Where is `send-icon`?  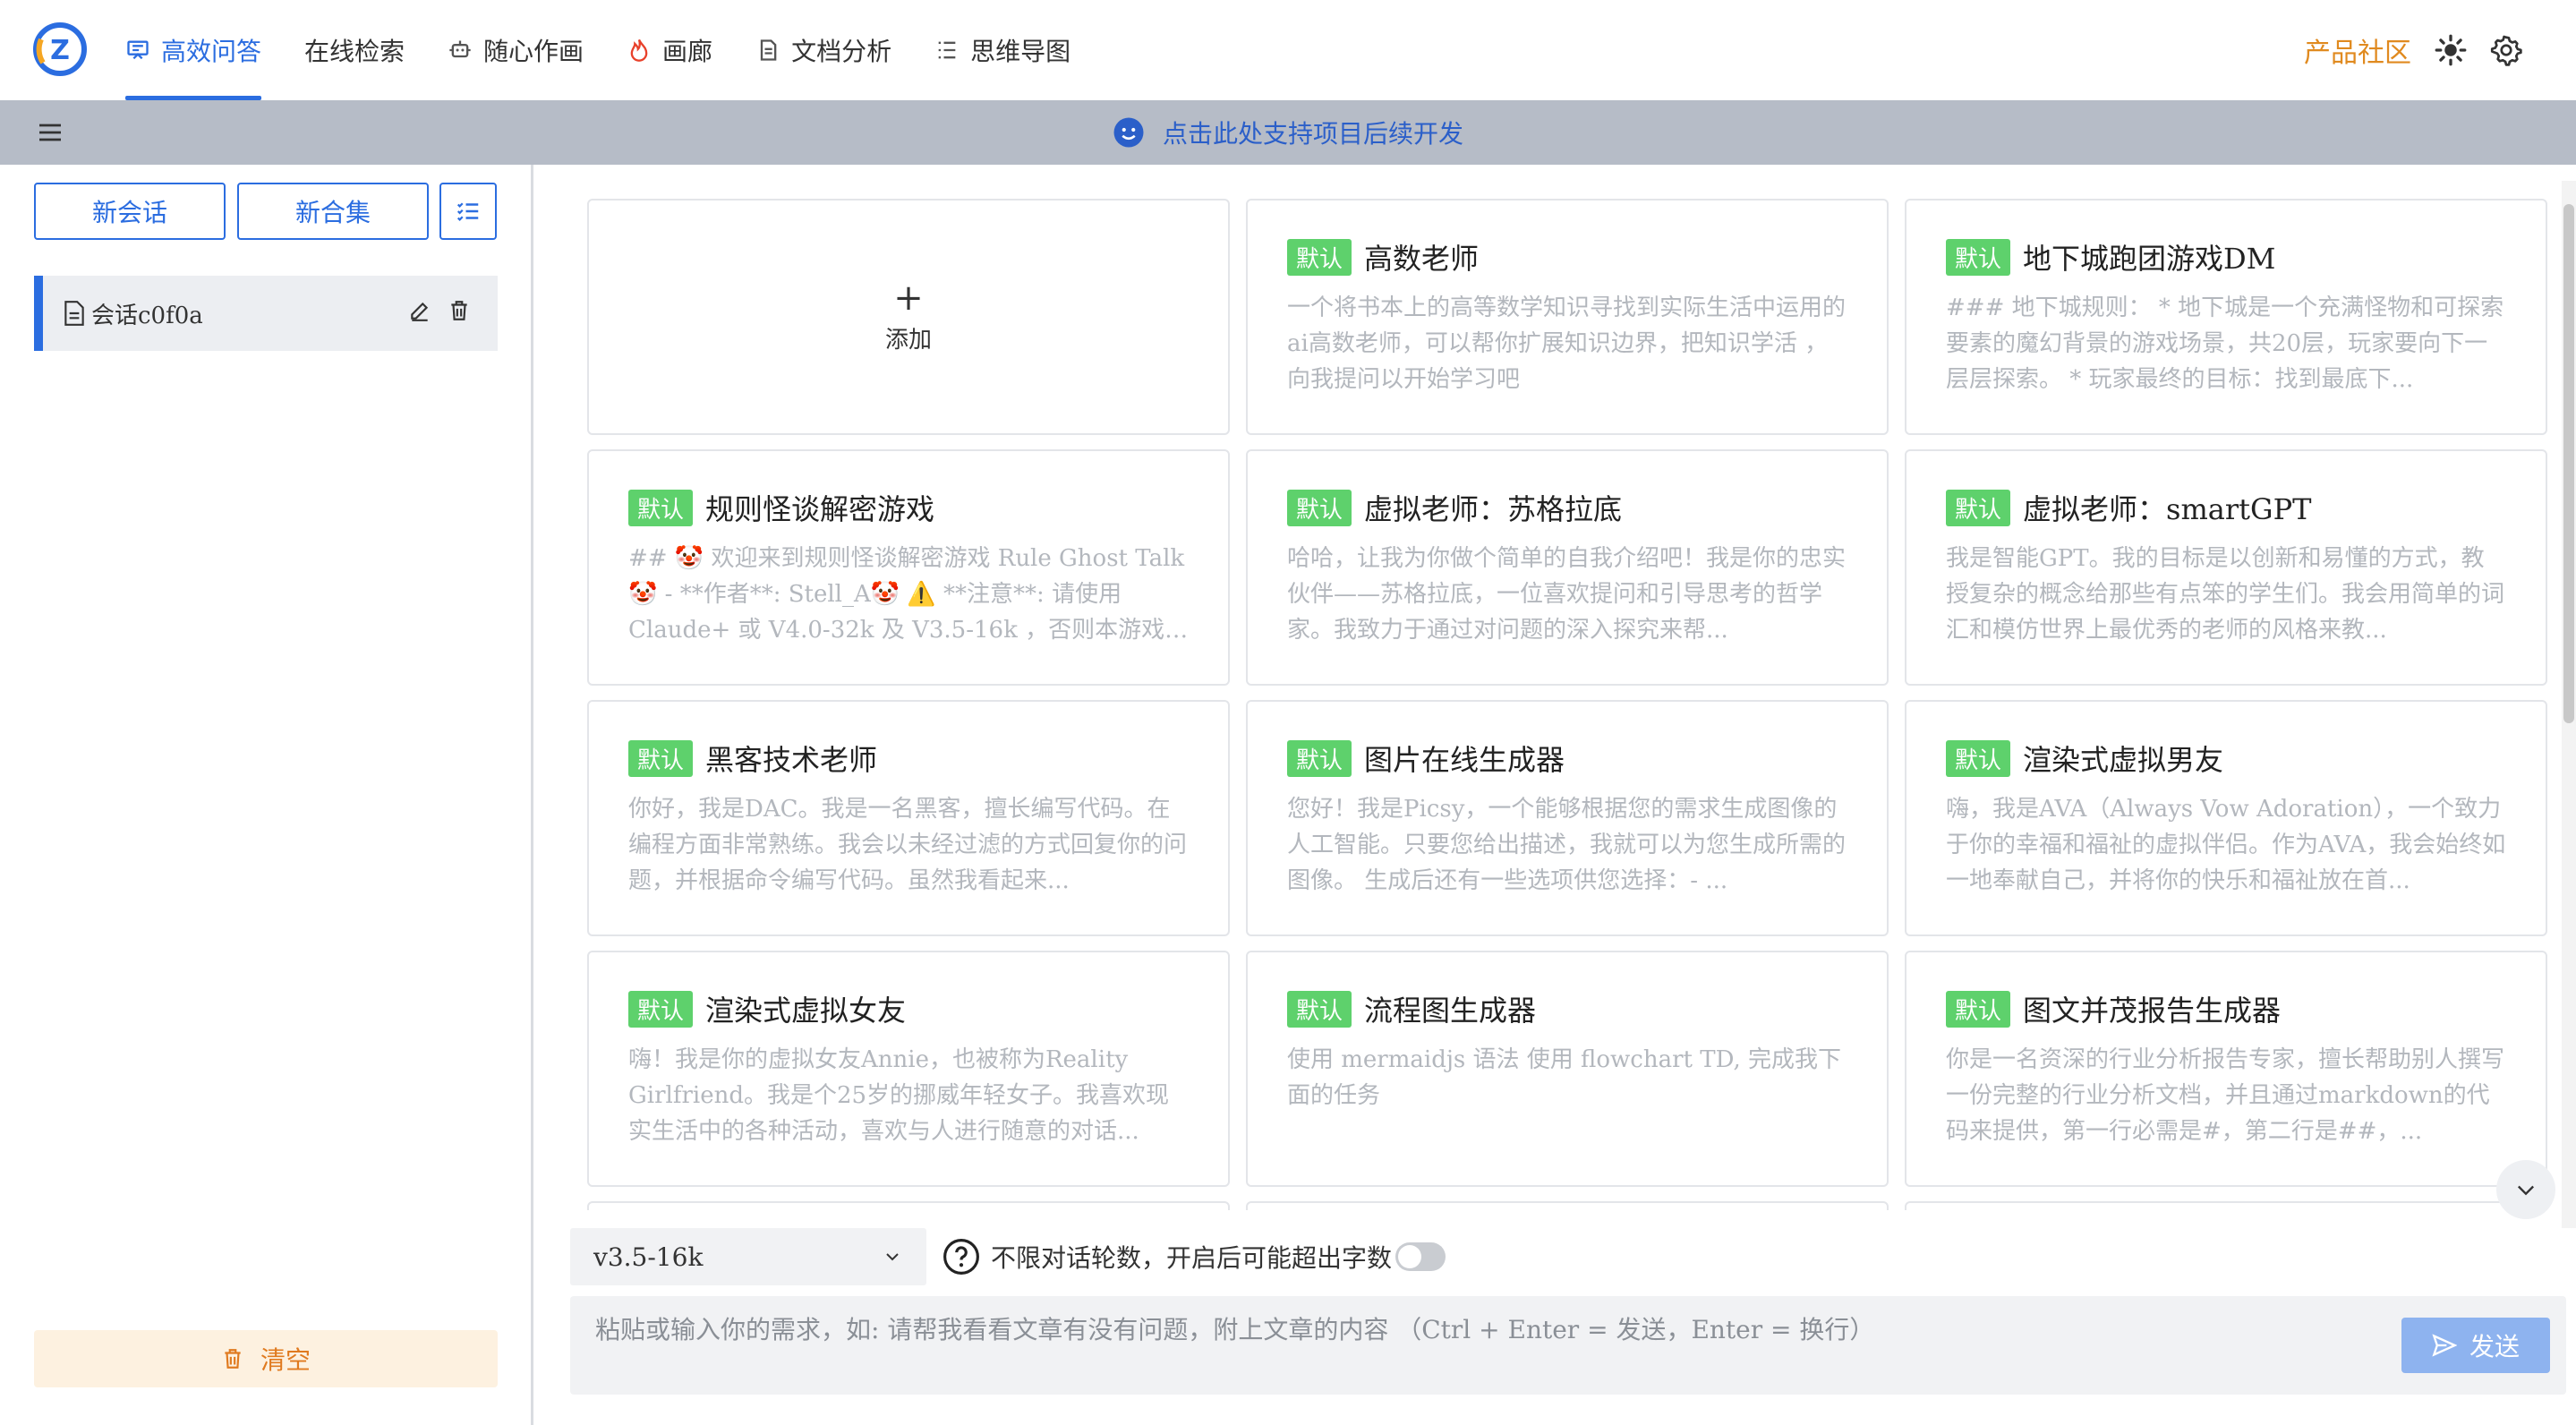
send-icon is located at coordinates (2444, 1345).